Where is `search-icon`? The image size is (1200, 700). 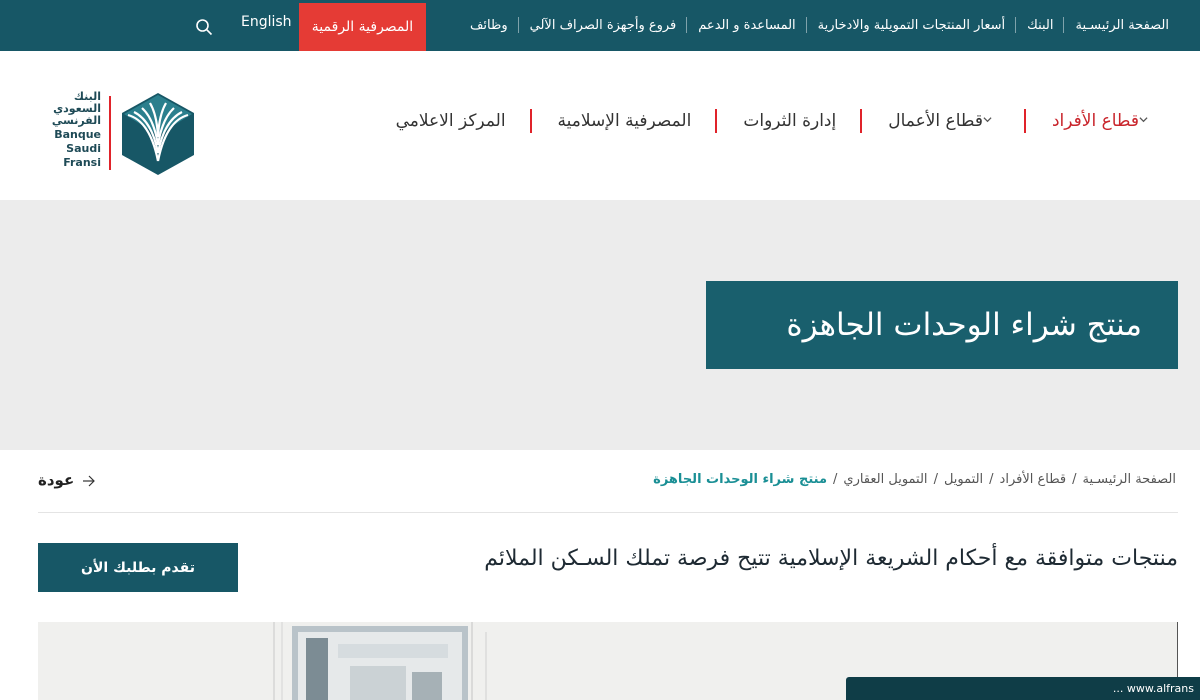 search-icon is located at coordinates (204, 27).